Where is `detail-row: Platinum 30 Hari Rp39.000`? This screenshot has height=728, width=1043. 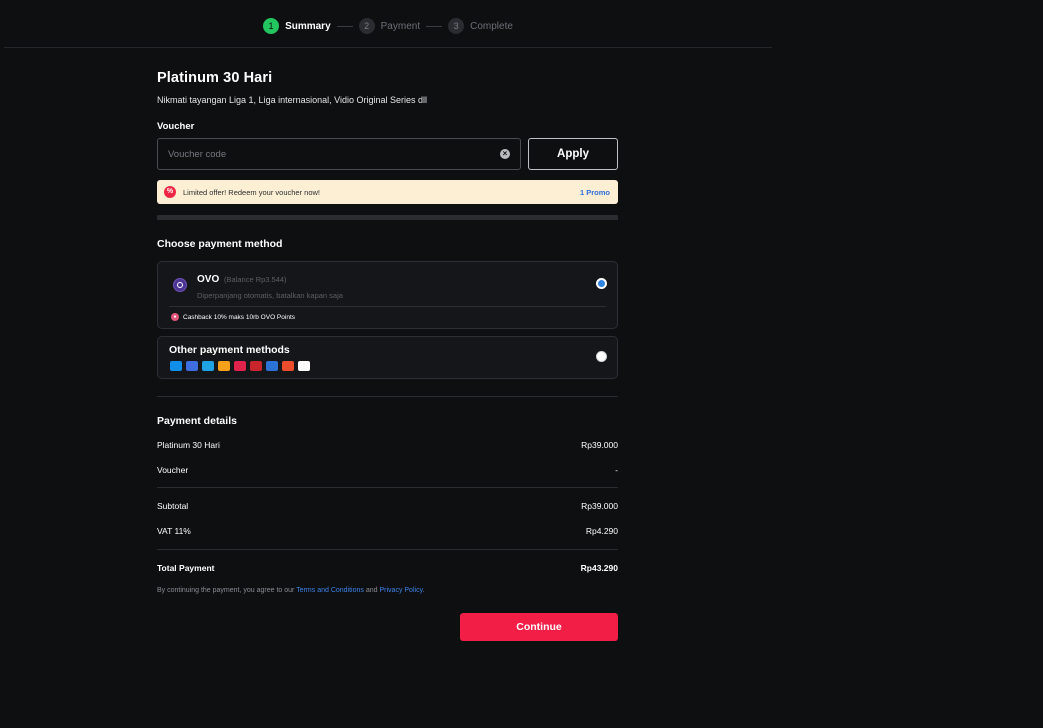
detail-row: Platinum 30 Hari Rp39.000 is located at coordinates (387, 445).